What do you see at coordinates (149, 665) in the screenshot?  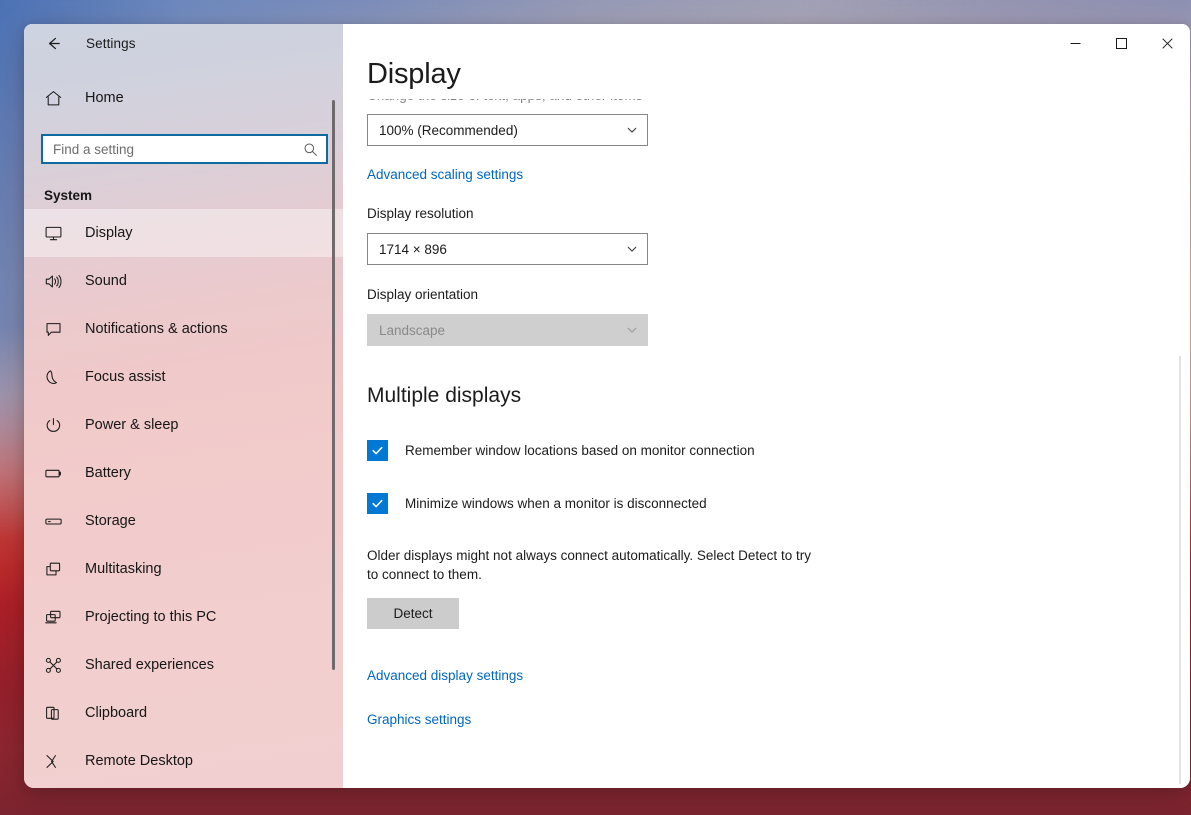 I see `sidebar-item-label: Shared experiences` at bounding box center [149, 665].